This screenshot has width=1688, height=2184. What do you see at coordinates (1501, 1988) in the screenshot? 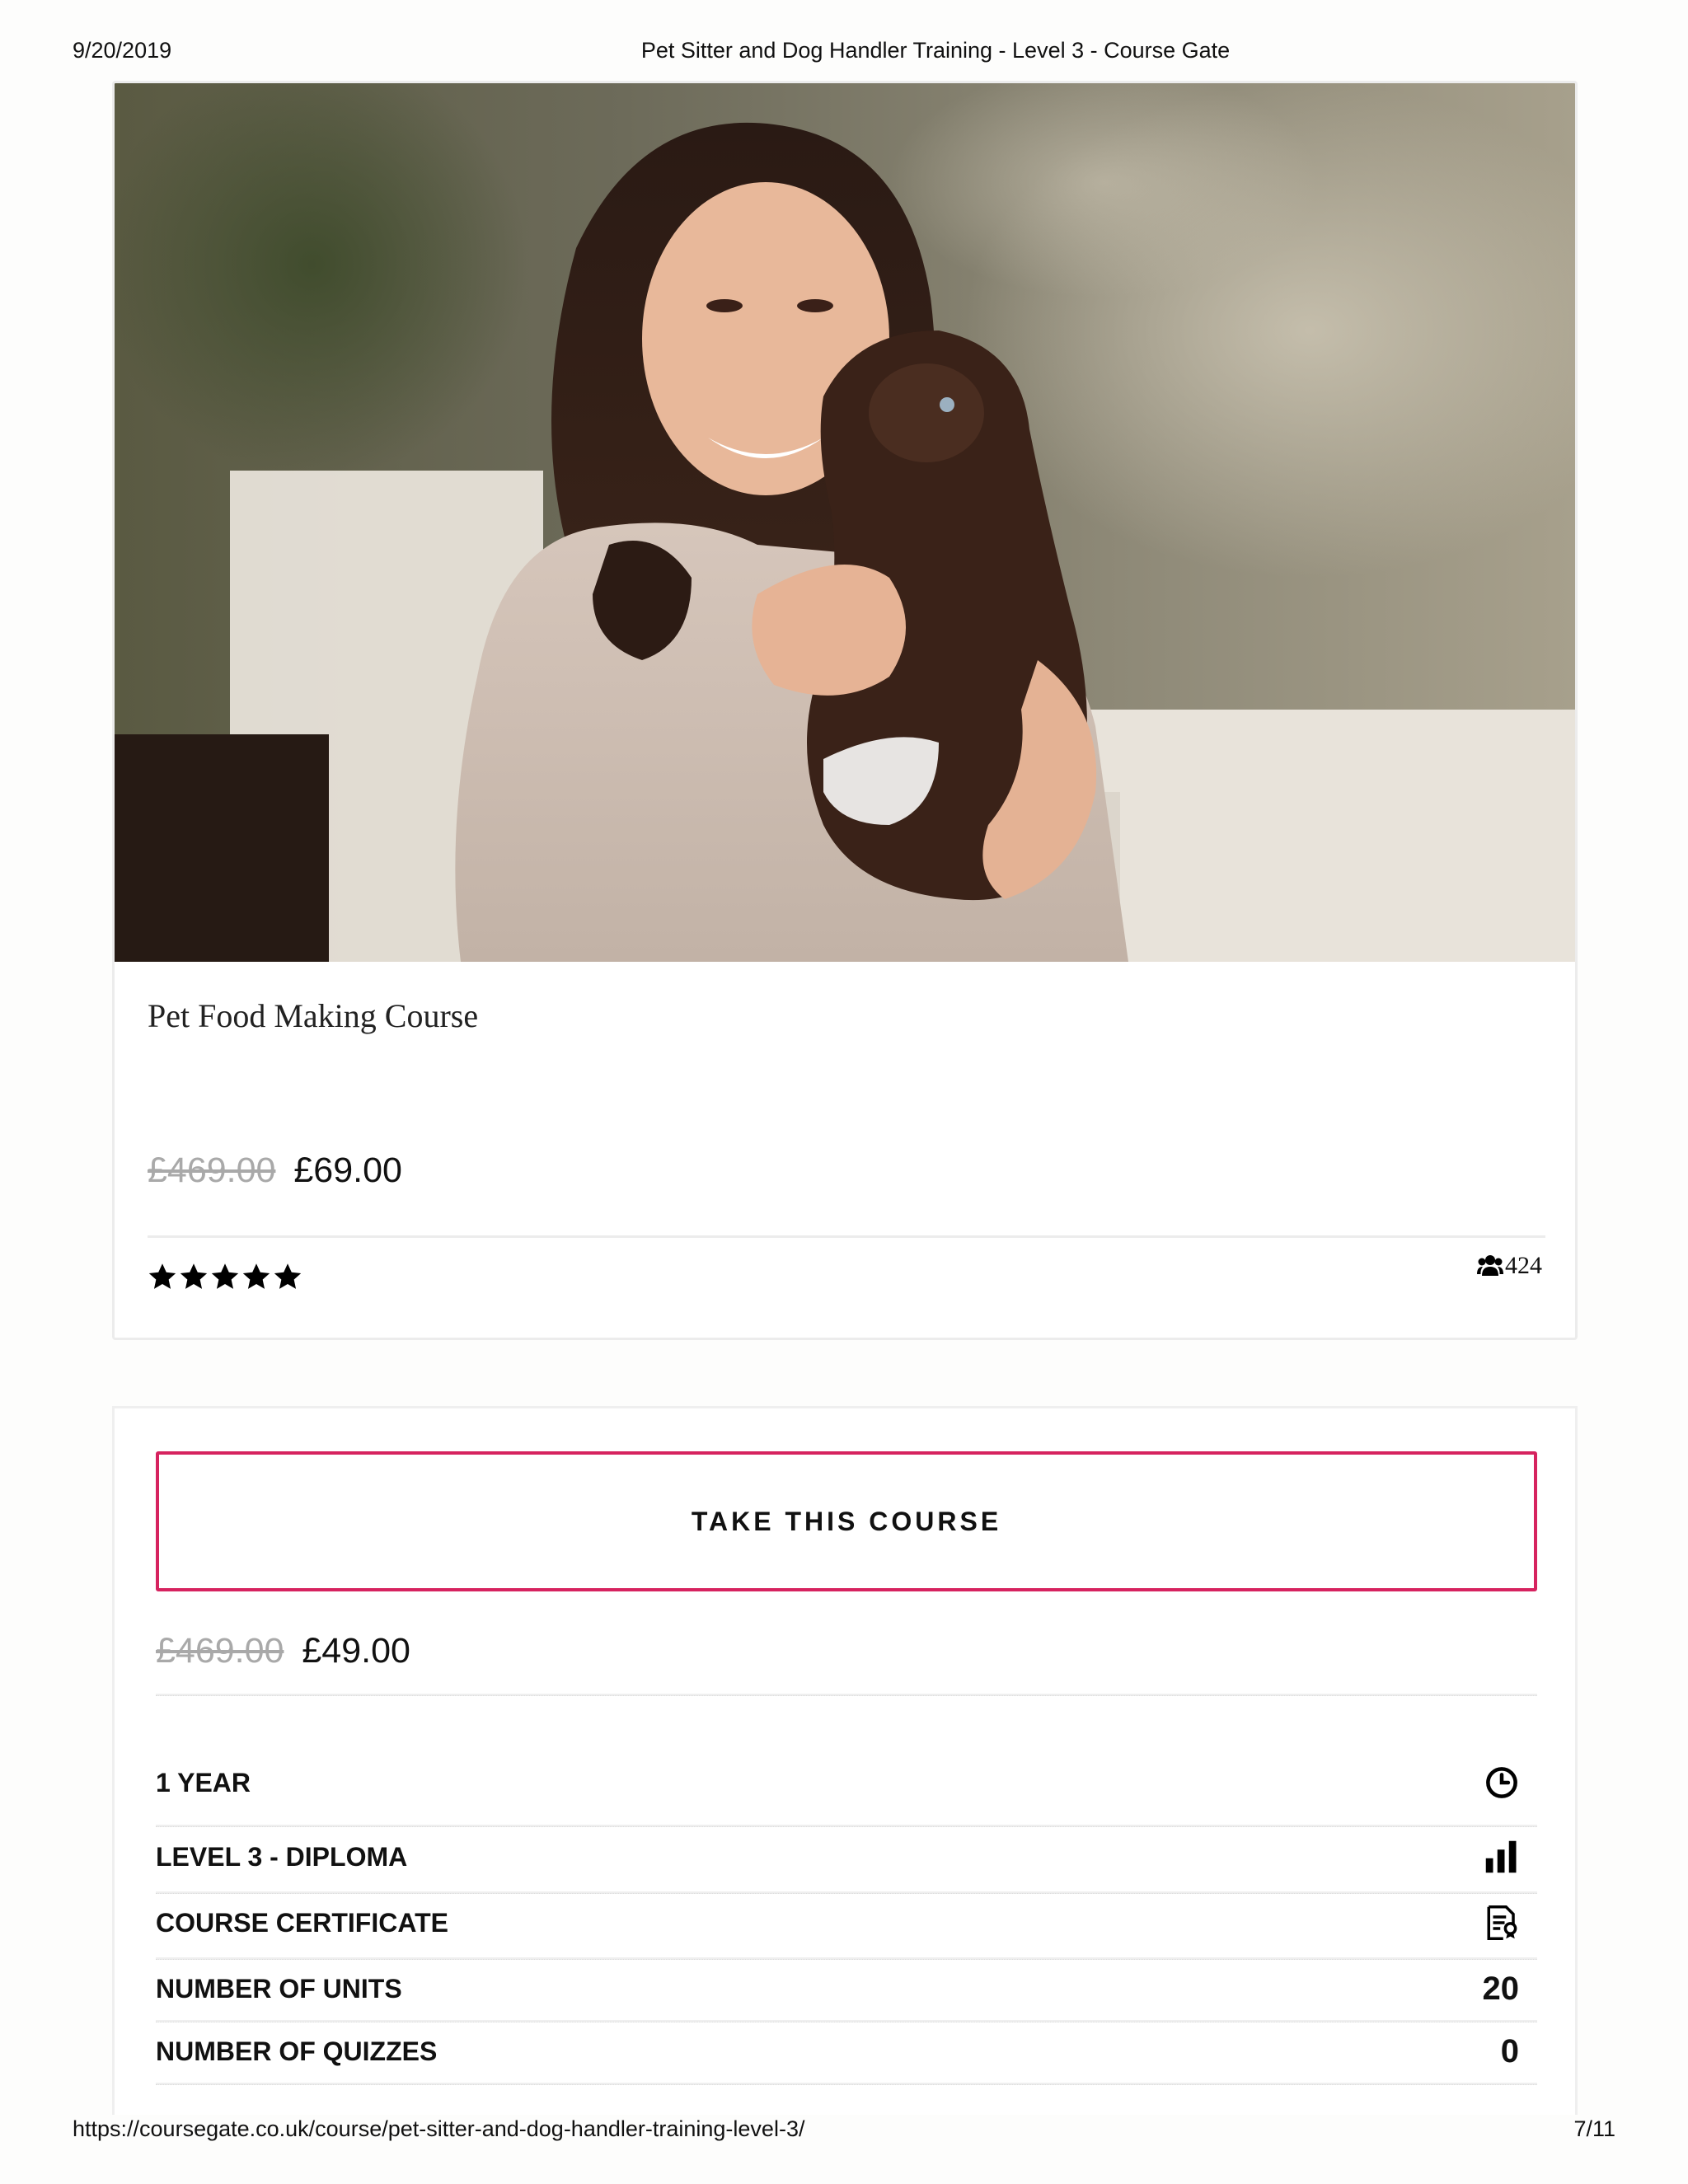
I see `units-value: 20` at bounding box center [1501, 1988].